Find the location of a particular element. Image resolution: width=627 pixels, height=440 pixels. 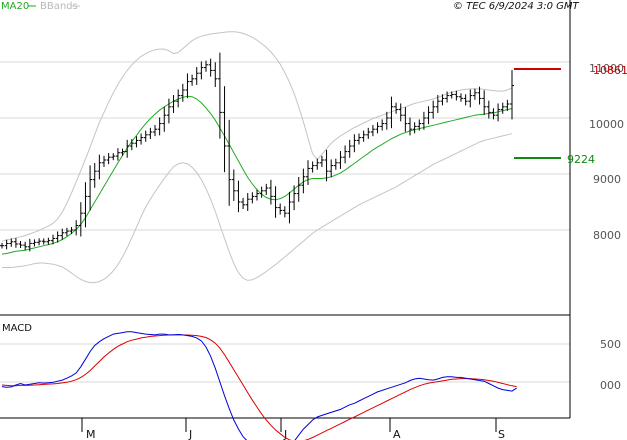

support-label: 9224 is located at coordinates (581, 159).